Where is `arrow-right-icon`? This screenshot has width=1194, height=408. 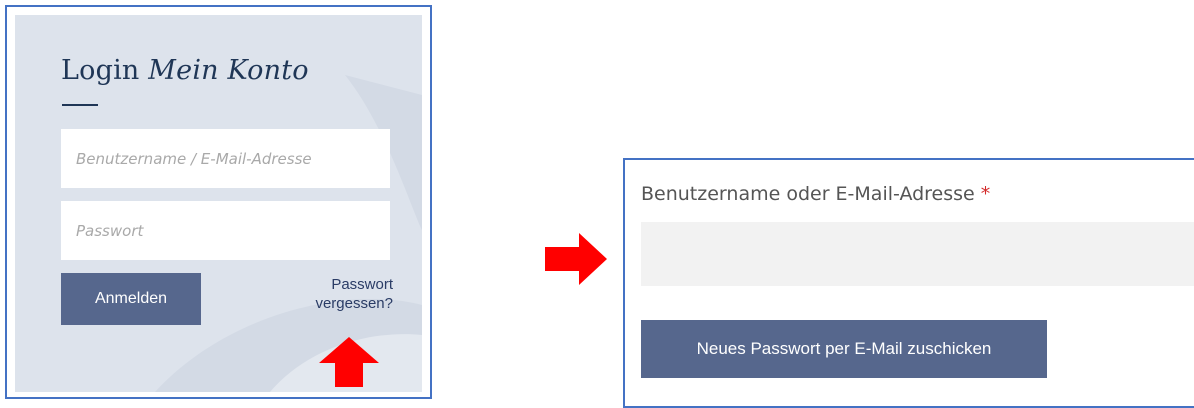
arrow-right-icon is located at coordinates (576, 259).